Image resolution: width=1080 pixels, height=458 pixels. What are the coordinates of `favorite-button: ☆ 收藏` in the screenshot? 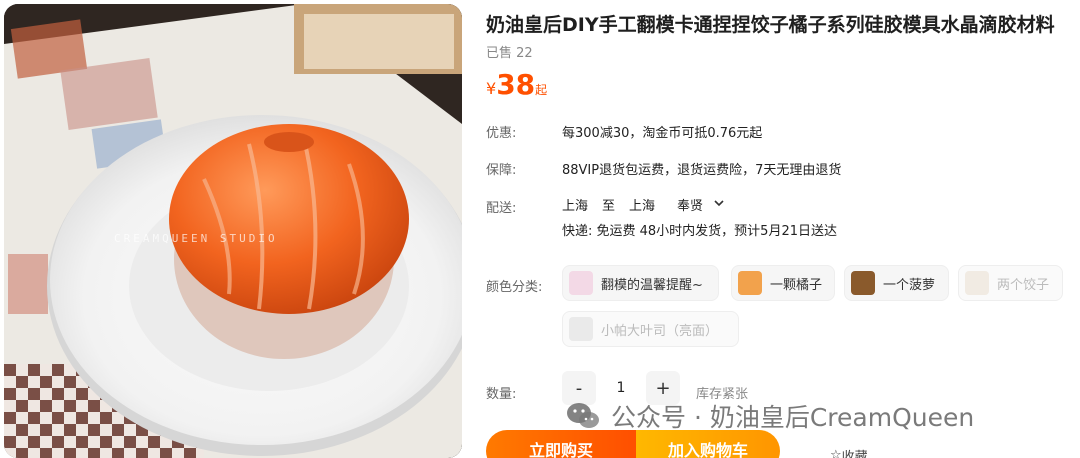 It's located at (849, 452).